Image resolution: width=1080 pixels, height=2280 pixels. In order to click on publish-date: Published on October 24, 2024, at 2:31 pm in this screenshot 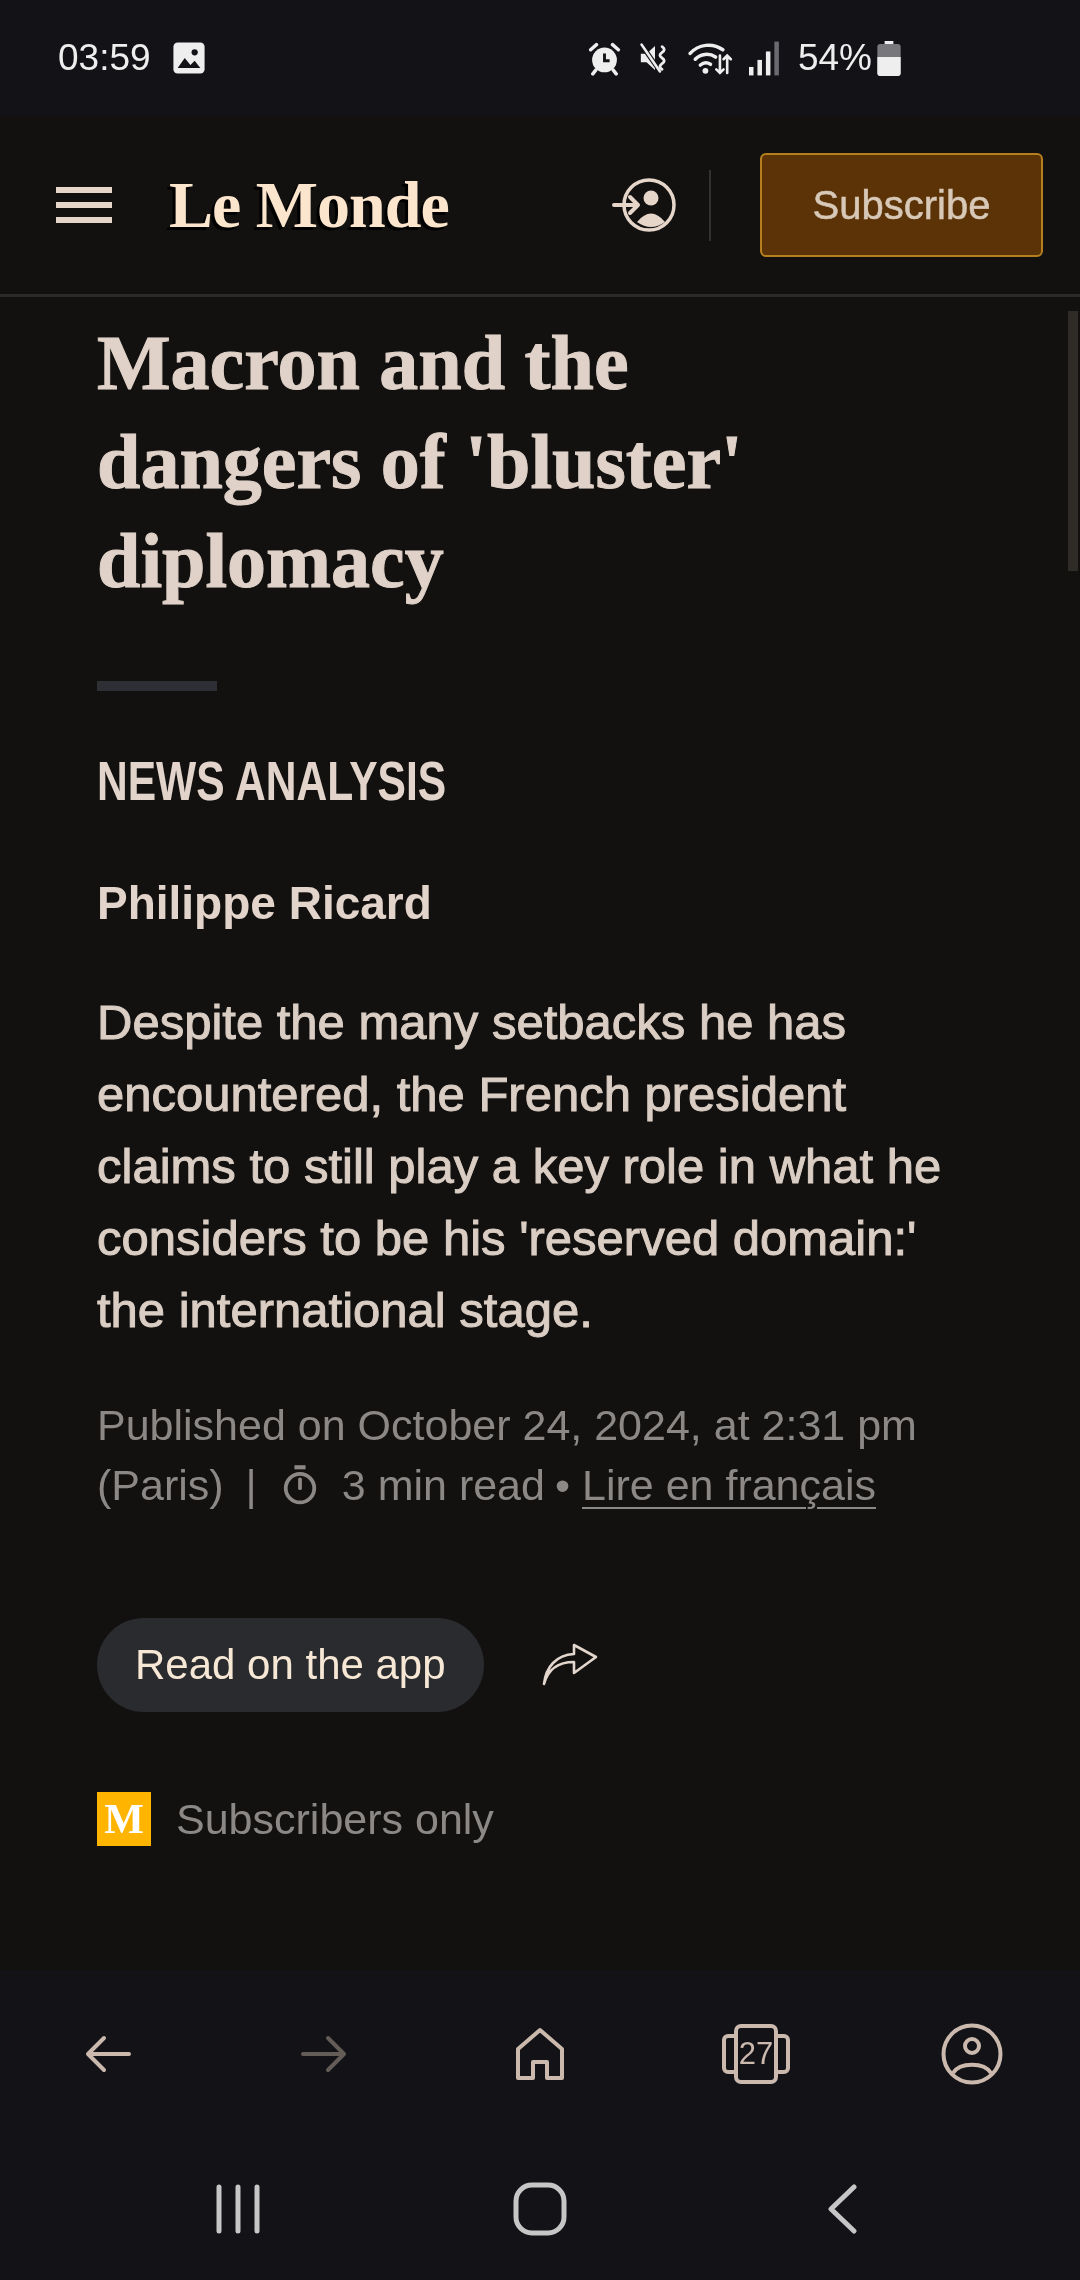, I will do `click(507, 1425)`.